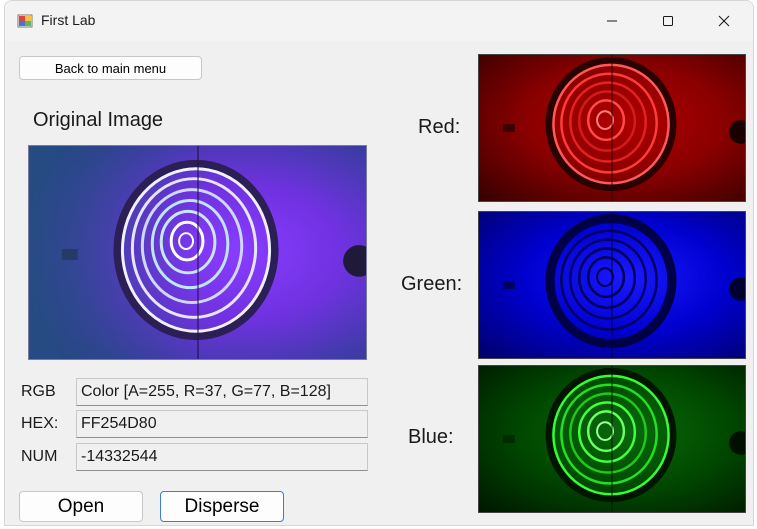  I want to click on maximize-button, so click(668, 21).